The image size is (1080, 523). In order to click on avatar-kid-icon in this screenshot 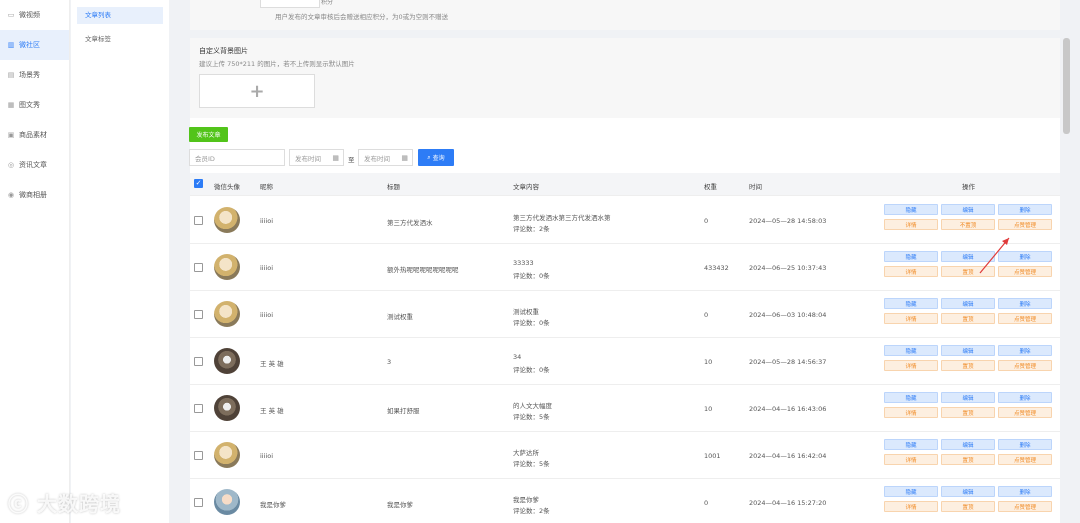, I will do `click(227, 502)`.